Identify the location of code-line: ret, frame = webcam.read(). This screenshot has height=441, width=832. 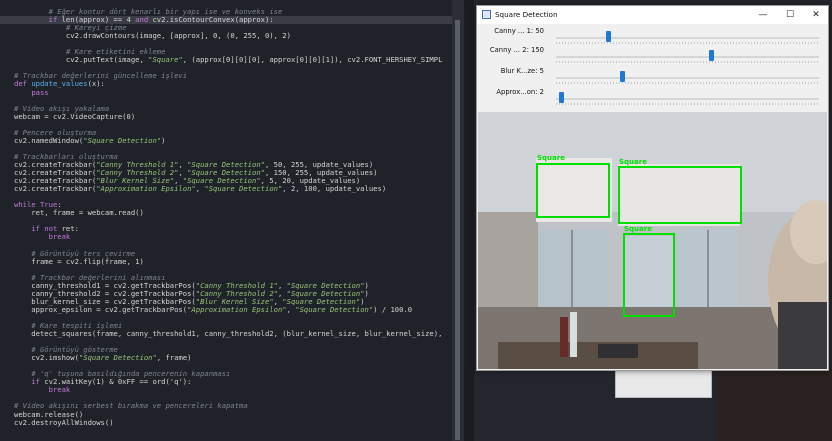
(79, 213).